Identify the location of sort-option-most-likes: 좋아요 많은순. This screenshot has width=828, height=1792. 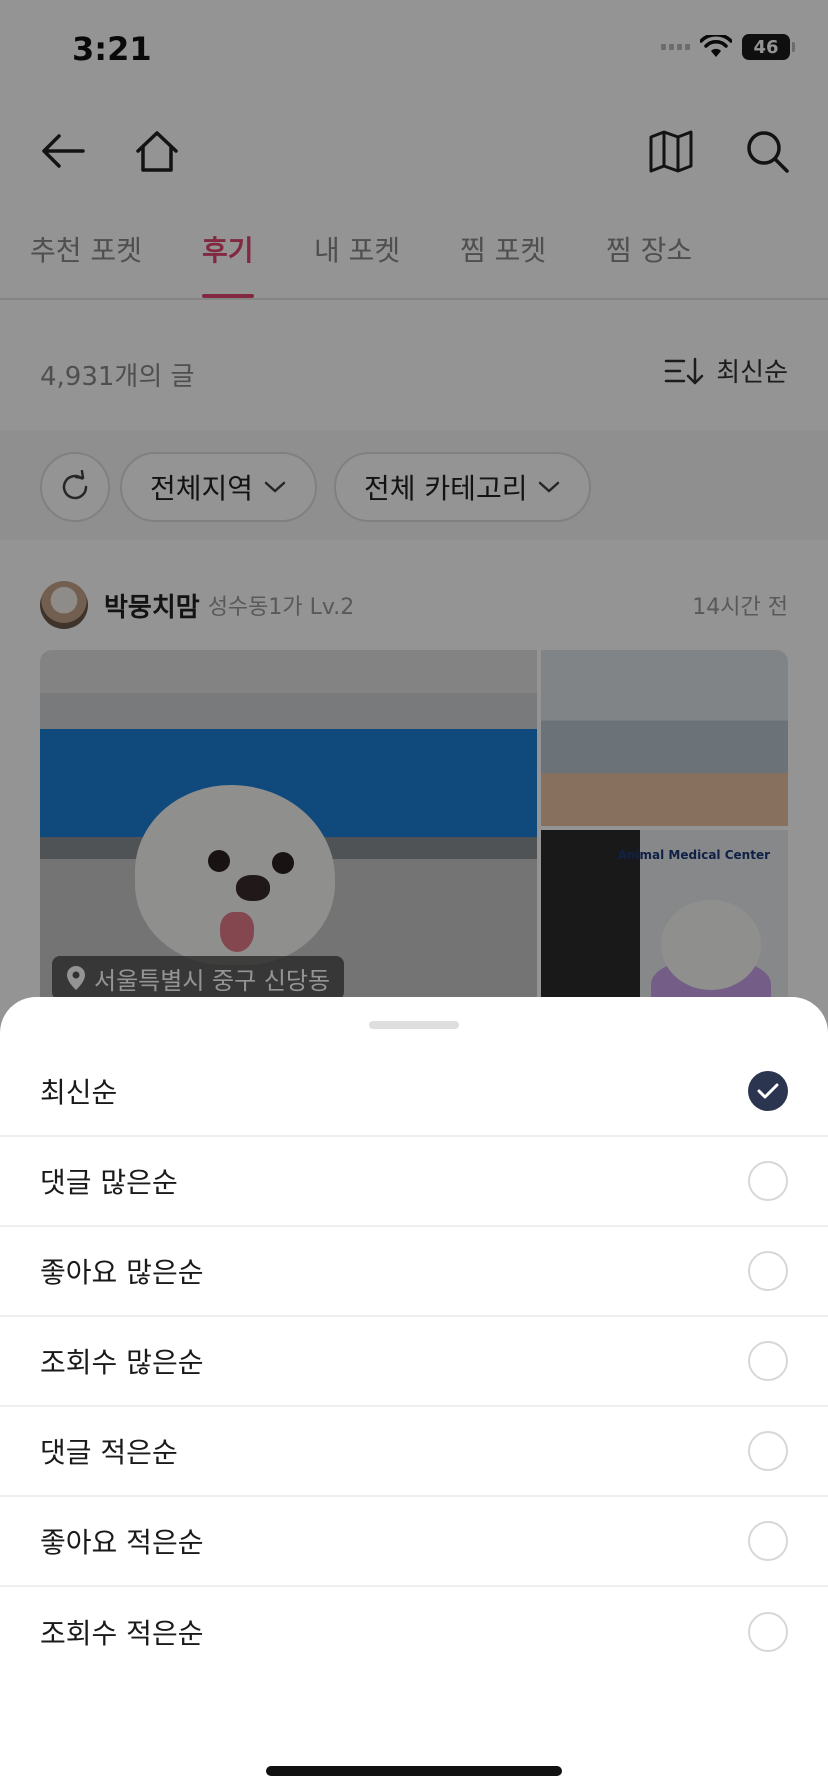
(414, 1272).